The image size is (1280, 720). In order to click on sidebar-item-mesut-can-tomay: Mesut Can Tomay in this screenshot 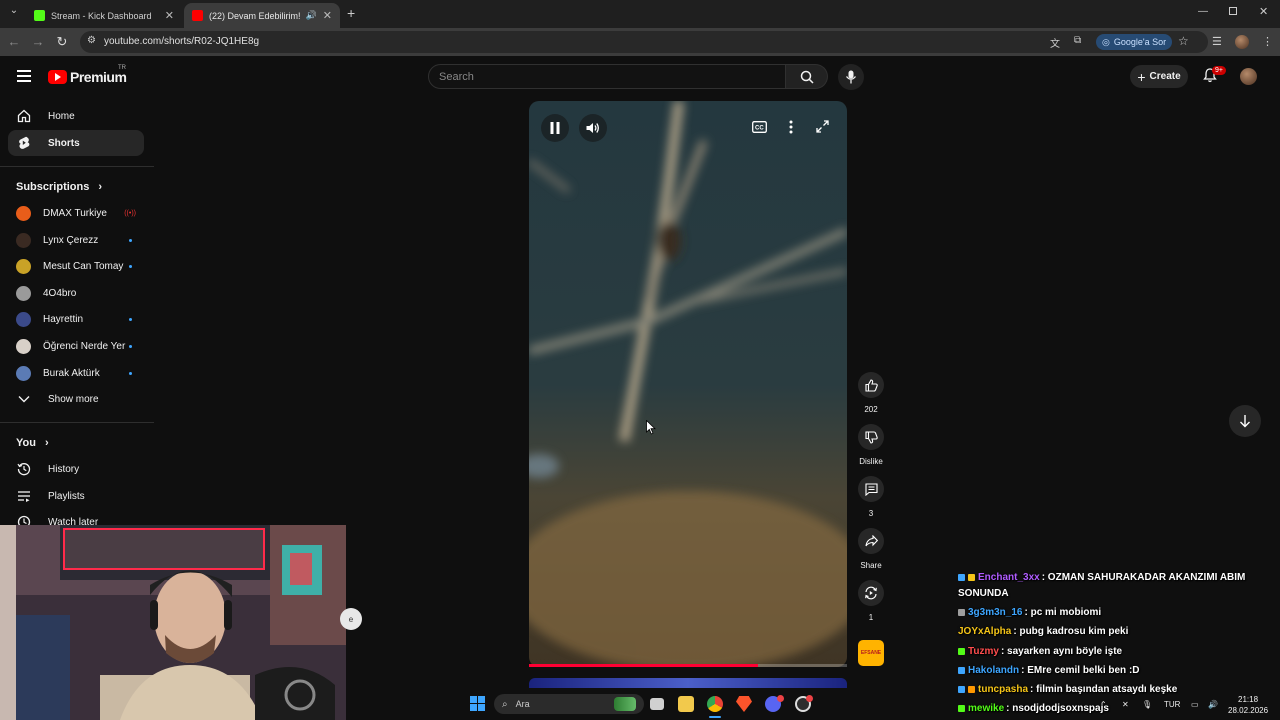, I will do `click(76, 266)`.